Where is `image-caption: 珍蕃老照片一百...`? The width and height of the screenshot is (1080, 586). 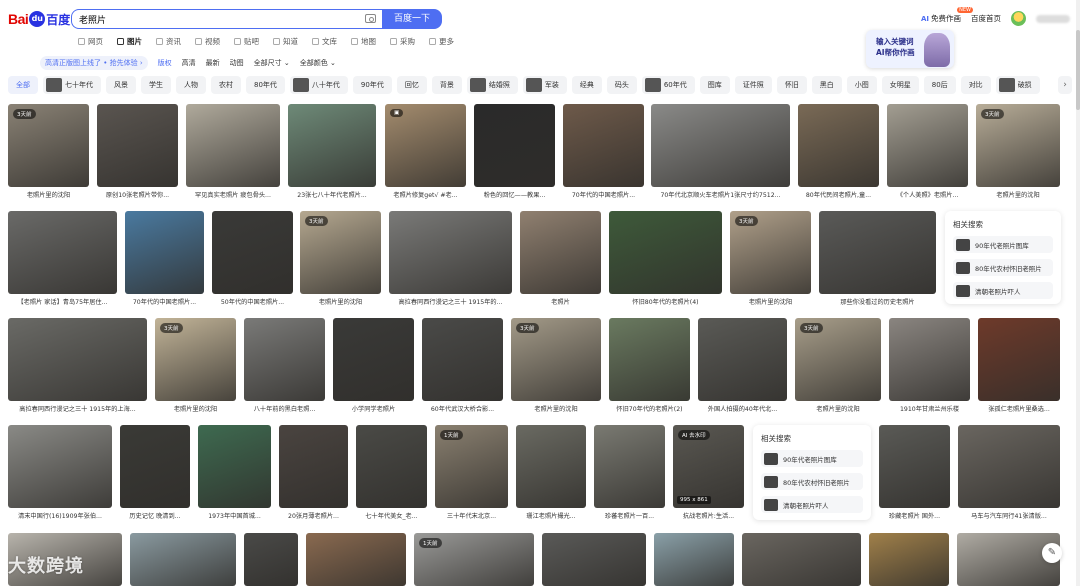
image-caption: 珍蕃老照片一百... is located at coordinates (629, 515).